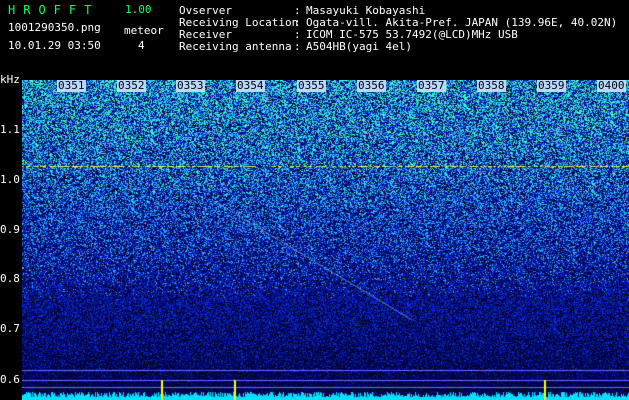 Image resolution: width=629 pixels, height=400 pixels. Describe the element at coordinates (431, 85) in the screenshot. I see `x-tick: 0357` at that location.